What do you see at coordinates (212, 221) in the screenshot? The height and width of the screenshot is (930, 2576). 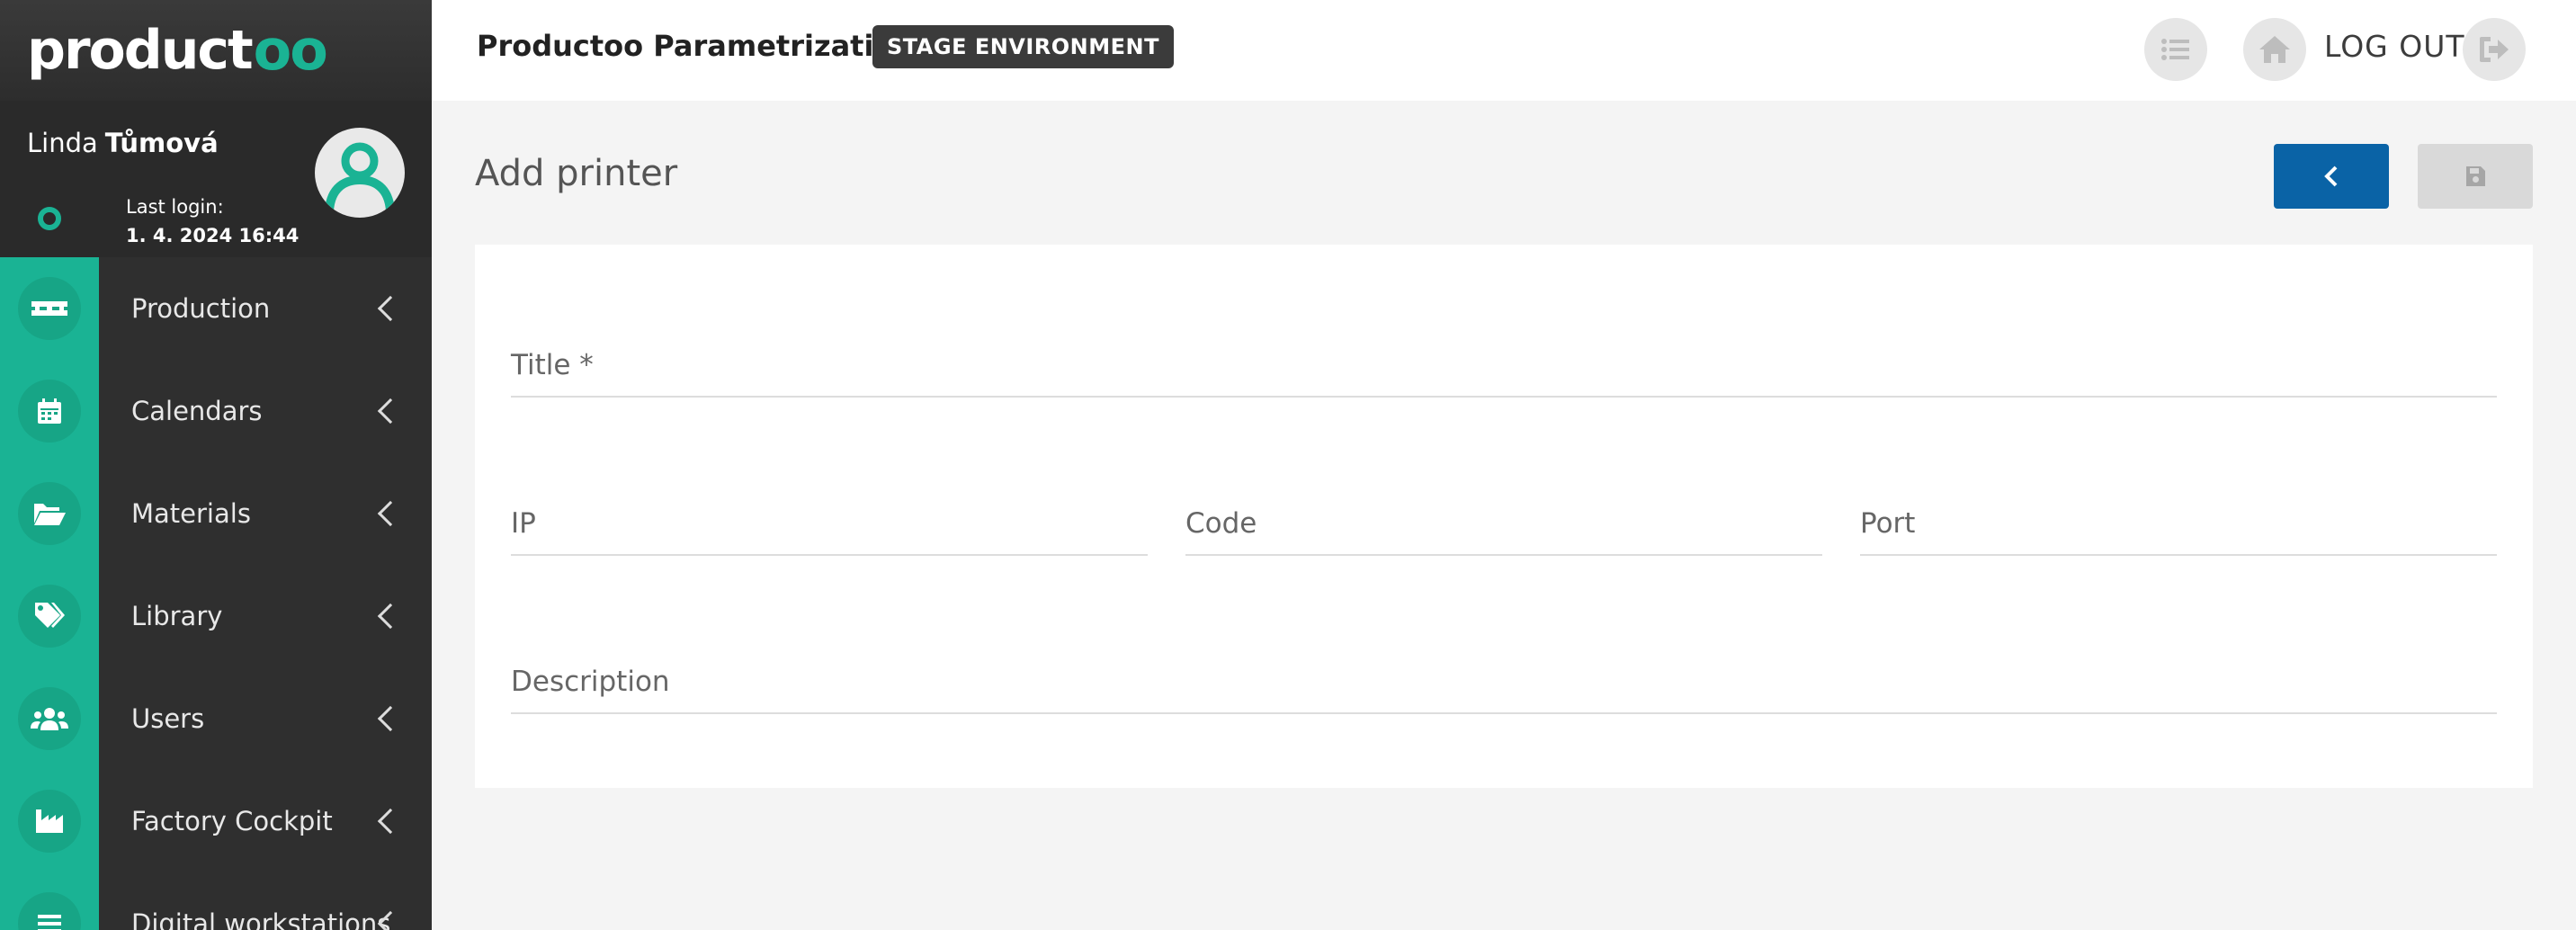 I see `last-login: Last login: 1. 4. 2024 16:44` at bounding box center [212, 221].